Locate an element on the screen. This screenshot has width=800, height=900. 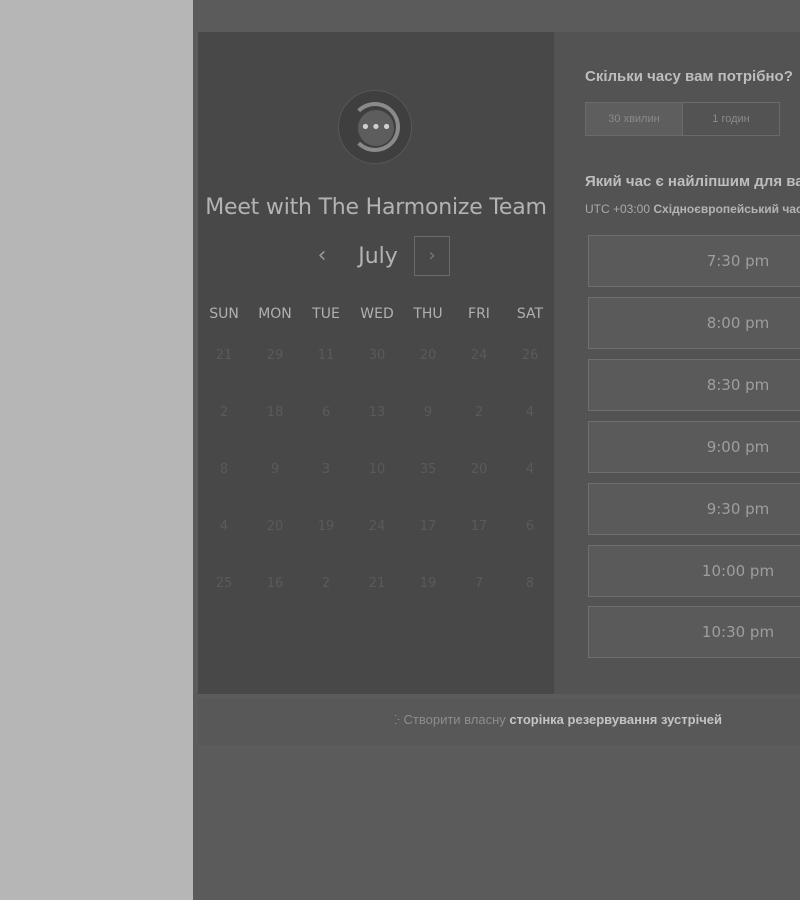
calendar-day: 3 is located at coordinates (326, 469).